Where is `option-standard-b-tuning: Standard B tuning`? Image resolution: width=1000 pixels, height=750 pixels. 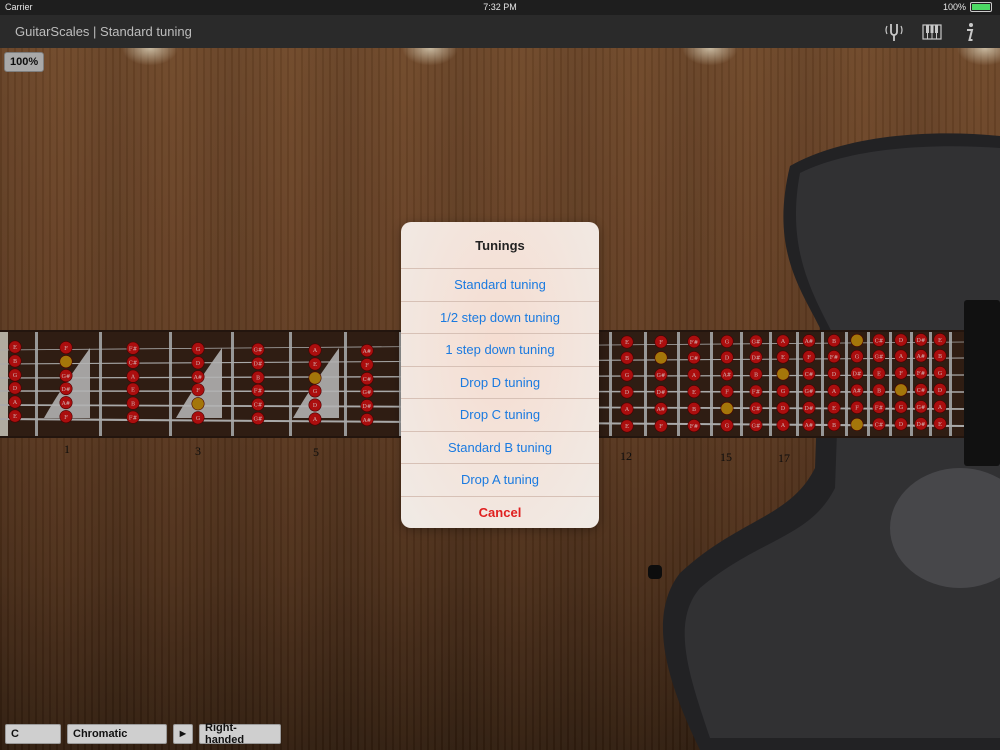
option-standard-b-tuning: Standard B tuning is located at coordinates (500, 448).